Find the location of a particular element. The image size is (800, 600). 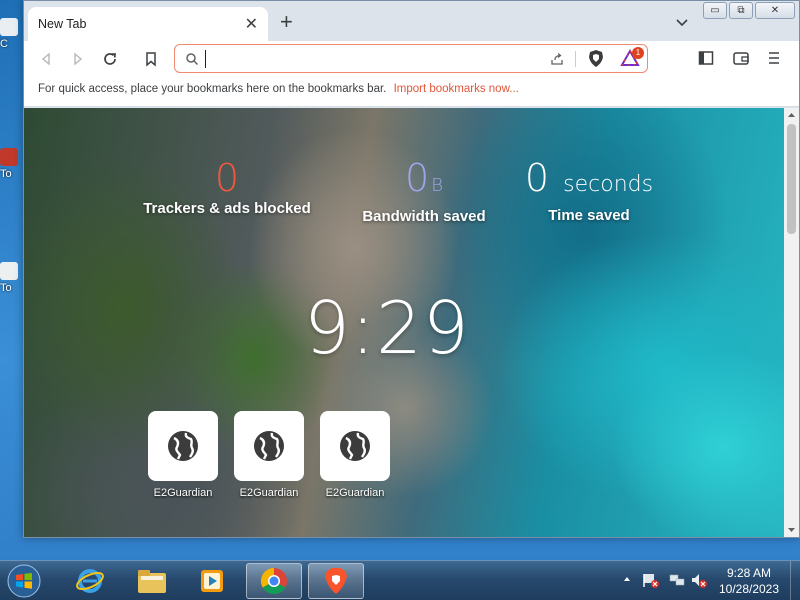

stat-trackers-number: 0 is located at coordinates (227, 178).